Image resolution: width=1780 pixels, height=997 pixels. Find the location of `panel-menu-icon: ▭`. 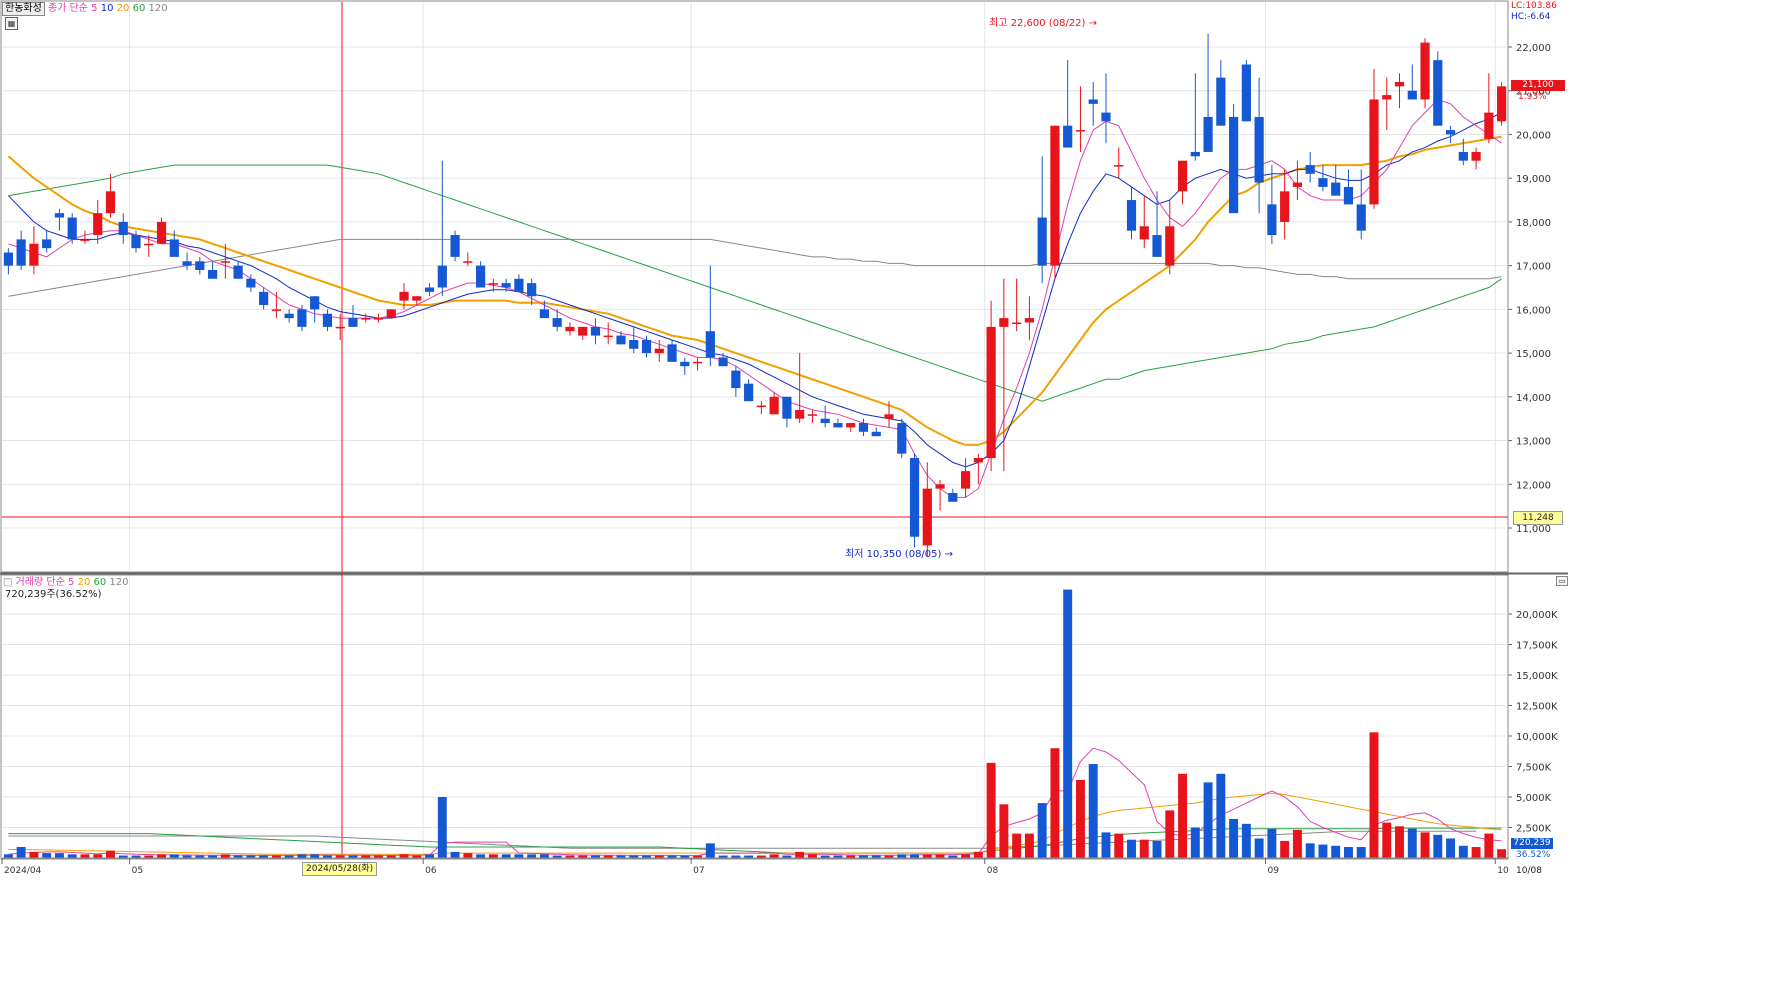

panel-menu-icon: ▭ is located at coordinates (1562, 581).